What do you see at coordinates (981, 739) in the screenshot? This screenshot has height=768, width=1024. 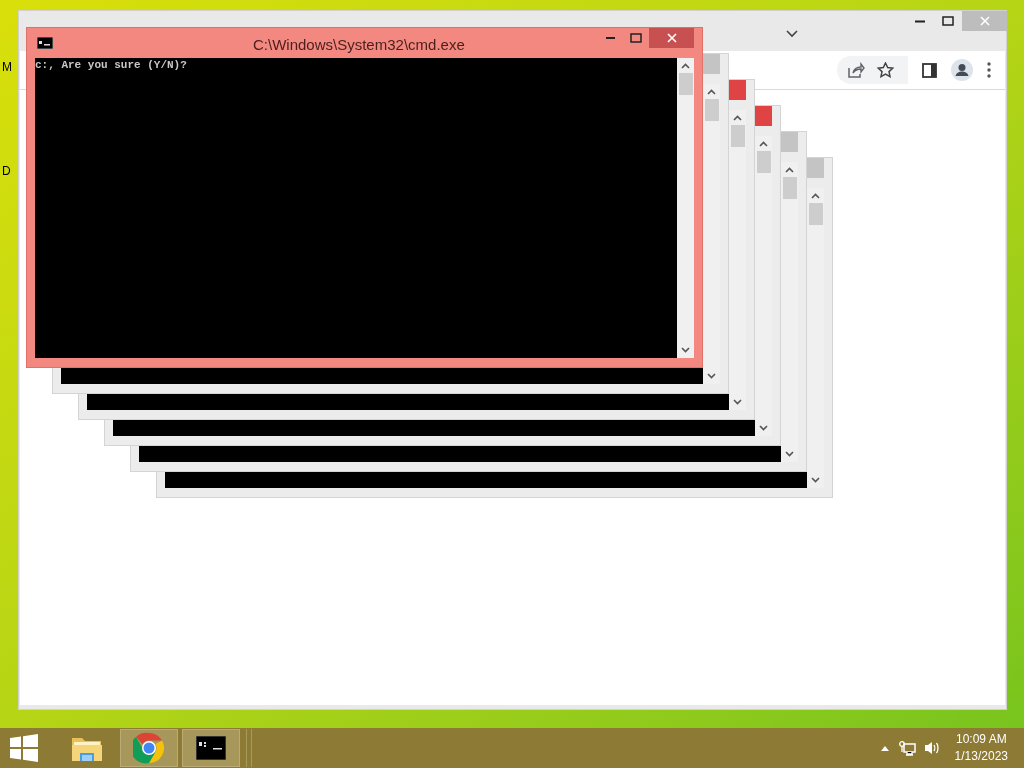 I see `clock-time: 10:09 AM` at bounding box center [981, 739].